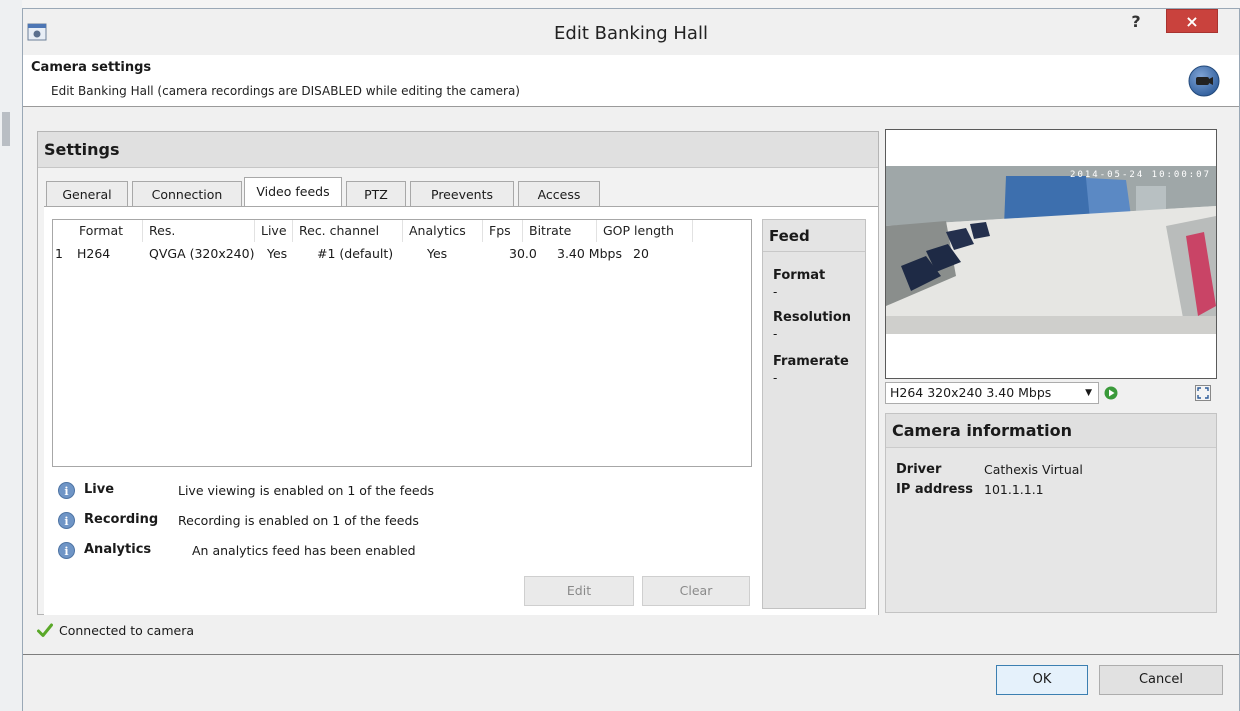  I want to click on feed-select-dropdown: H264 320x240 3.40 Mbps ▼, so click(992, 393).